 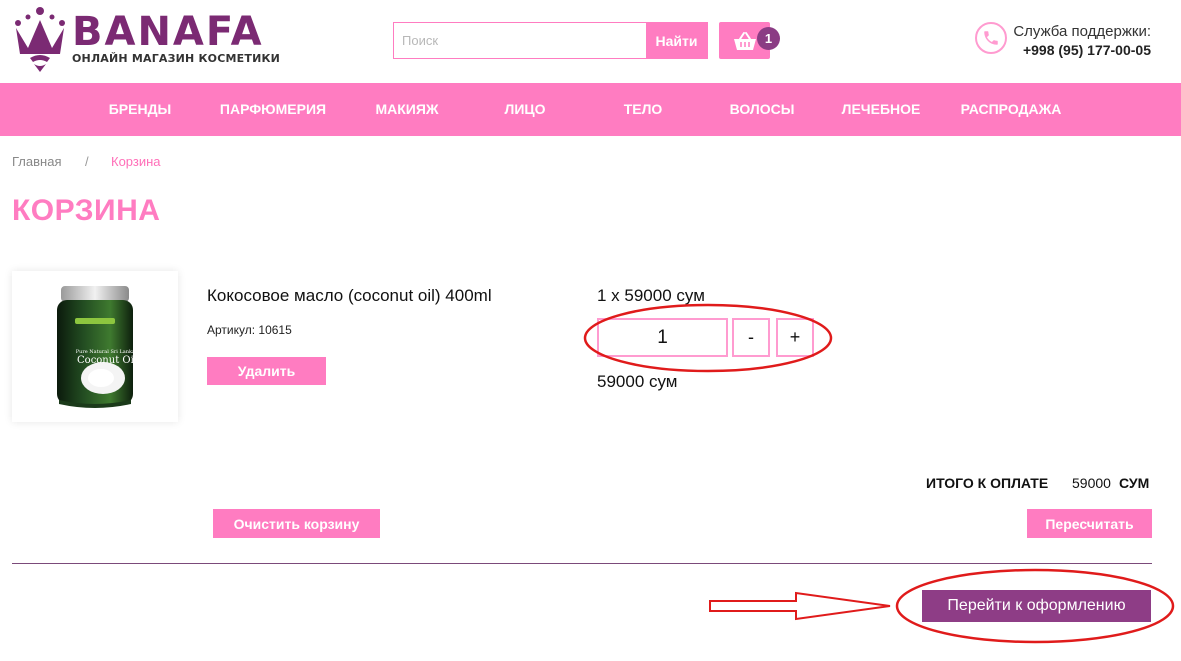 What do you see at coordinates (881, 109) in the screenshot?
I see `nav-item-medical: ЛЕЧЕБНОЕ` at bounding box center [881, 109].